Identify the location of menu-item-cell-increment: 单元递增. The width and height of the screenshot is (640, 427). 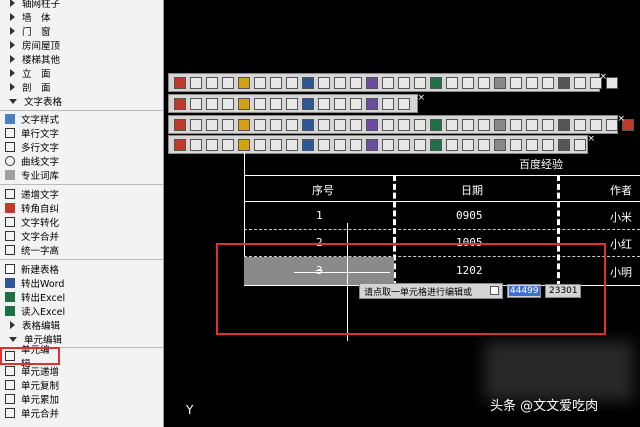
(81, 371).